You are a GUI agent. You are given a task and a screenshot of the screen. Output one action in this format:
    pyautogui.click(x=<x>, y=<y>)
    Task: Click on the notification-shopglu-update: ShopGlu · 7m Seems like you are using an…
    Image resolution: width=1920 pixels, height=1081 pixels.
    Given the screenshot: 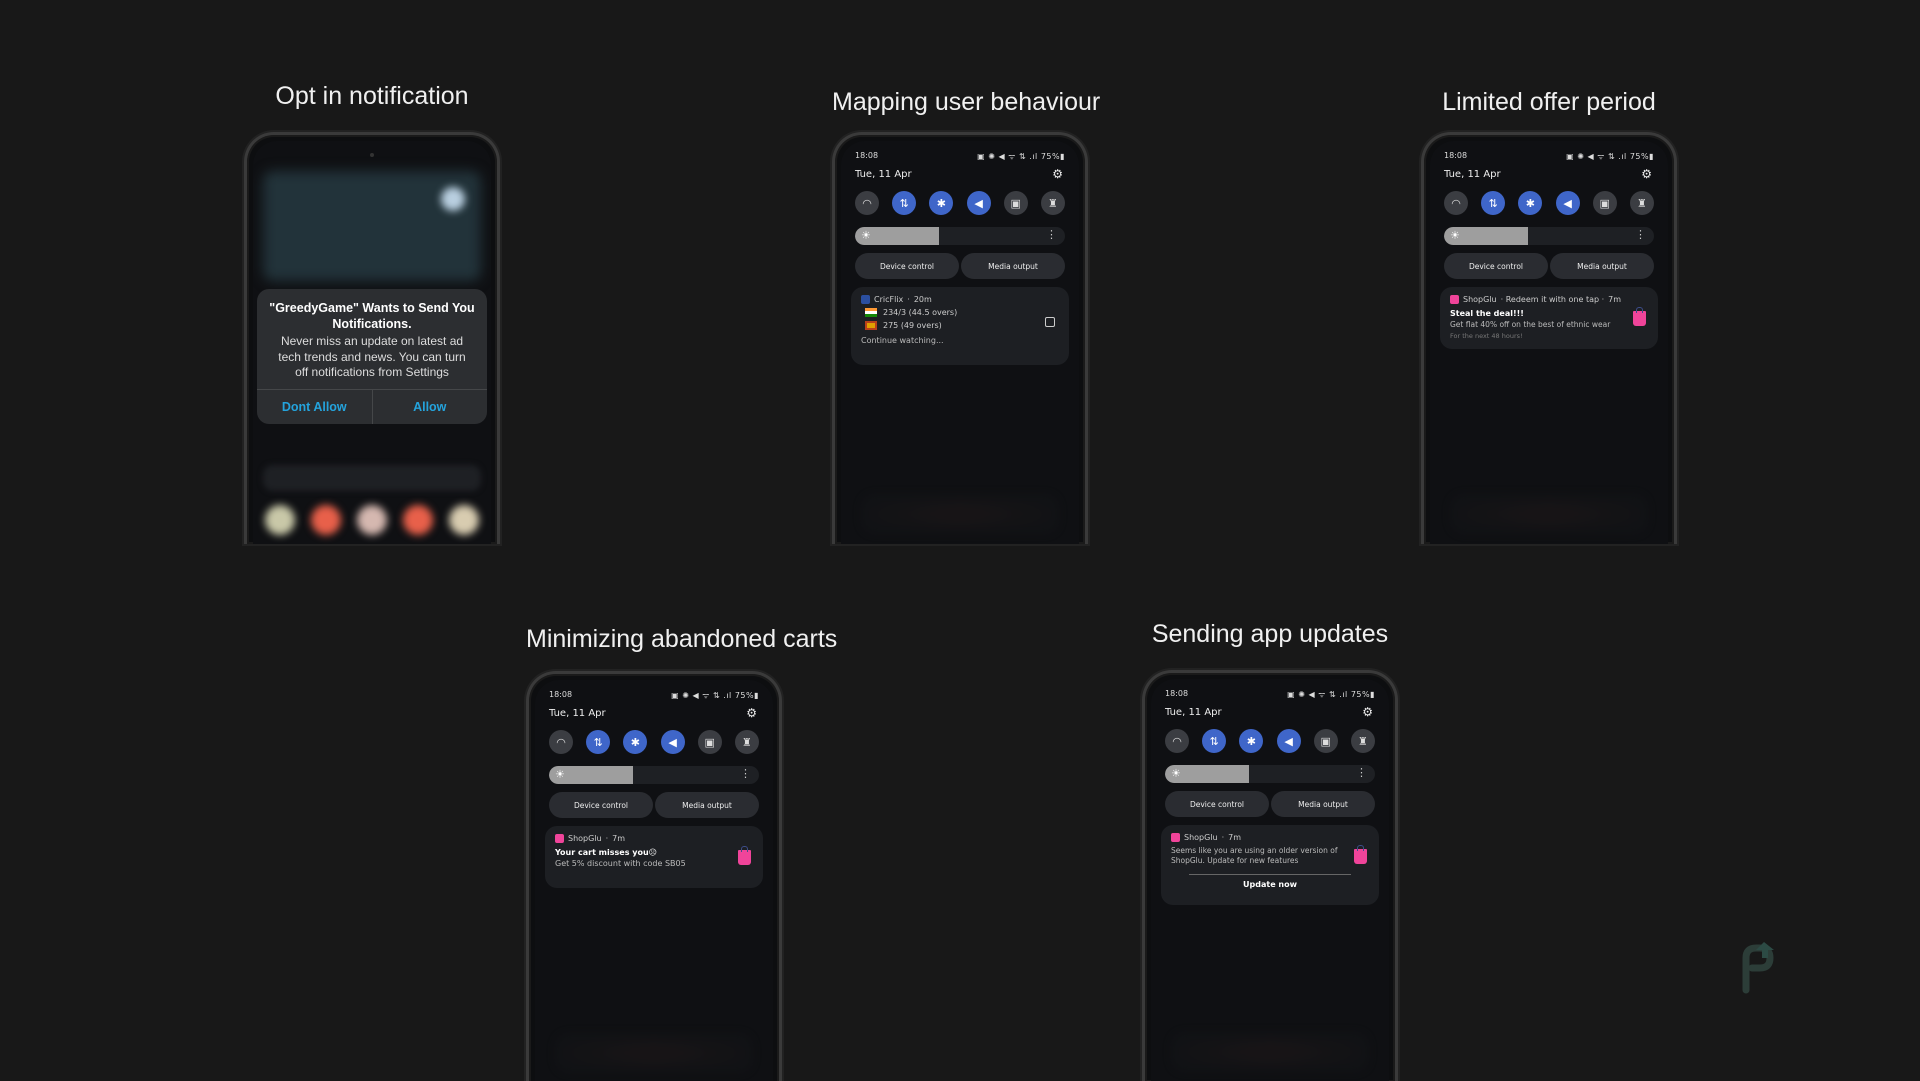 What is the action you would take?
    pyautogui.click(x=1270, y=865)
    